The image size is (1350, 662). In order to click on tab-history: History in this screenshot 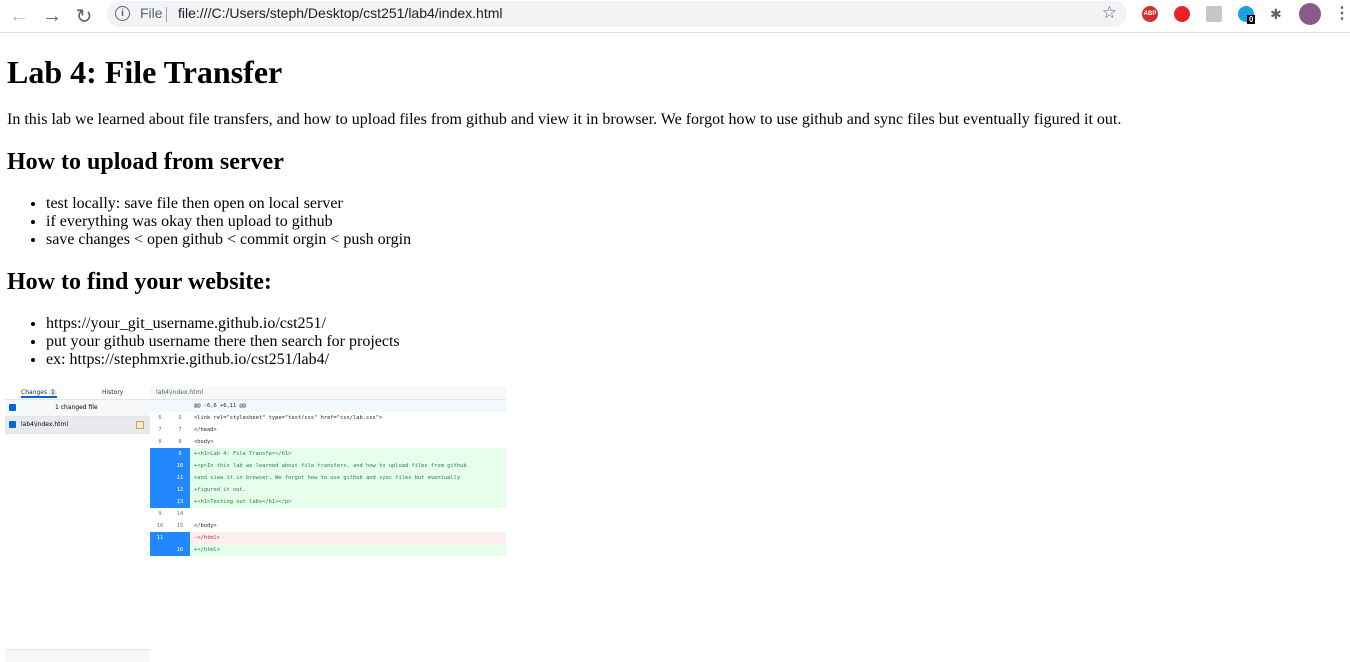, I will do `click(113, 392)`.